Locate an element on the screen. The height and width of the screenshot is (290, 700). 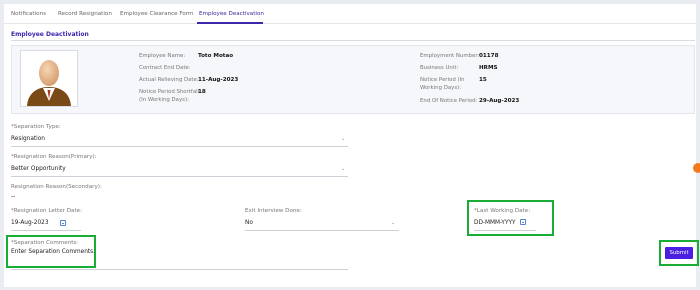
floating-help-button is located at coordinates (696, 168).